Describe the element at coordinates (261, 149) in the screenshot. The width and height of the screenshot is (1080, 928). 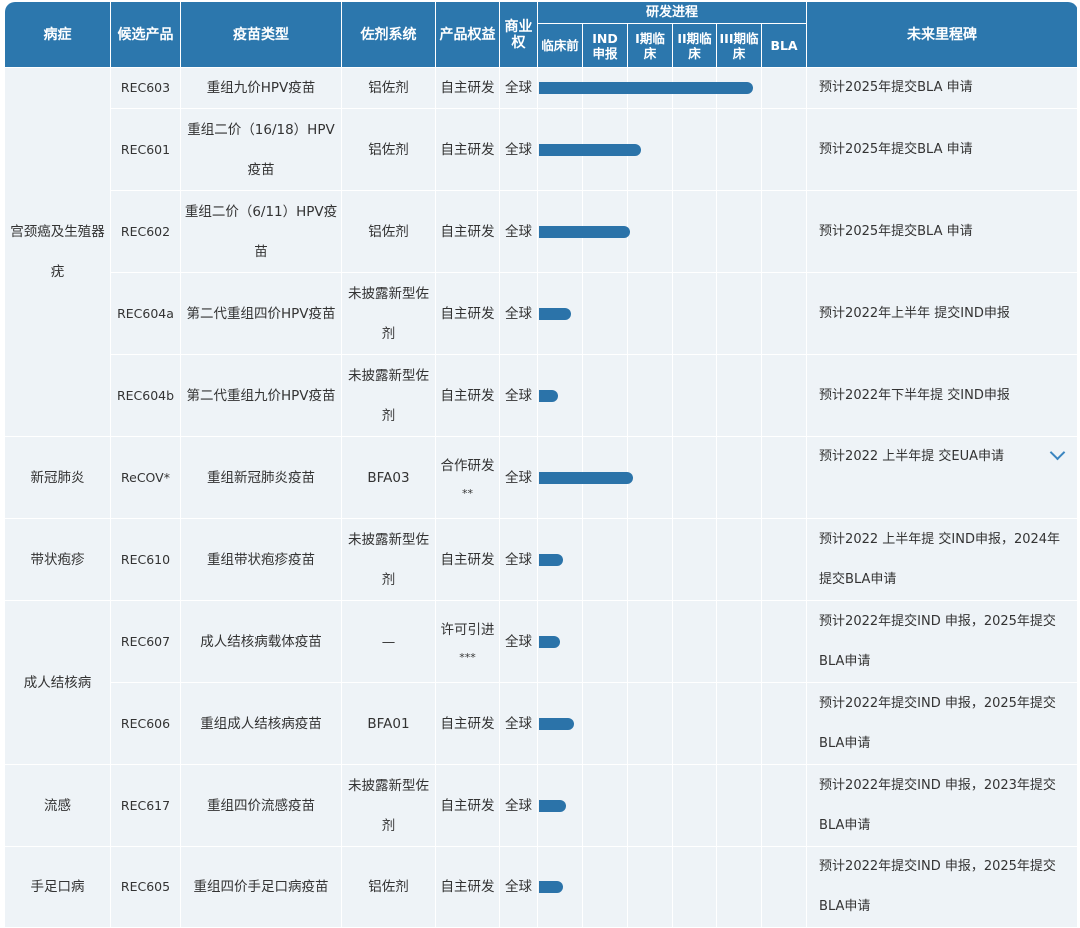
I see `vaccine-type-cell: 重组二价（16/18）HPV疫苗` at that location.